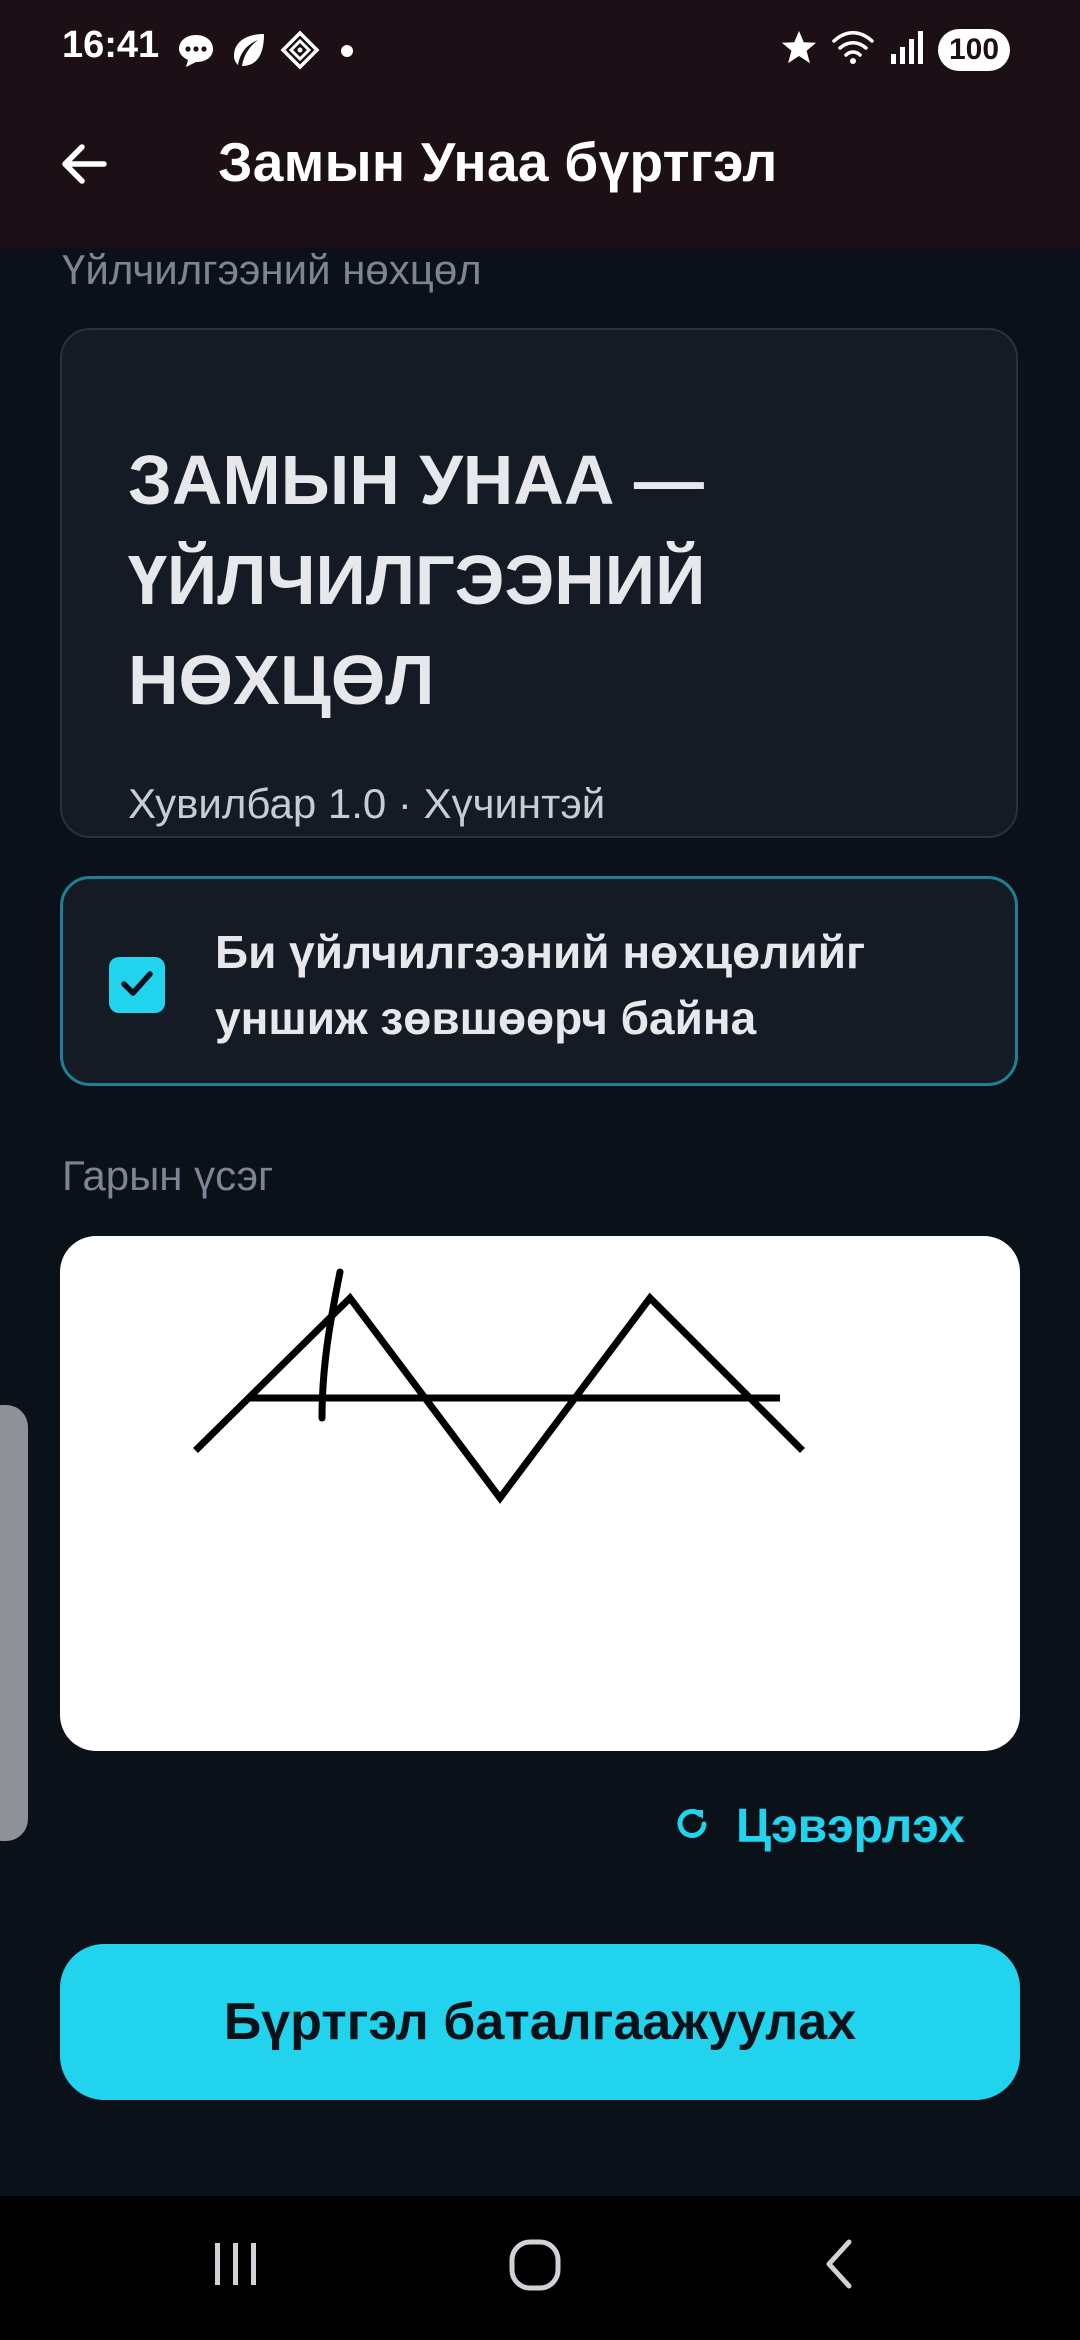 This screenshot has width=1080, height=2340. Describe the element at coordinates (974, 49) in the screenshot. I see `battery-indicator: 100` at that location.